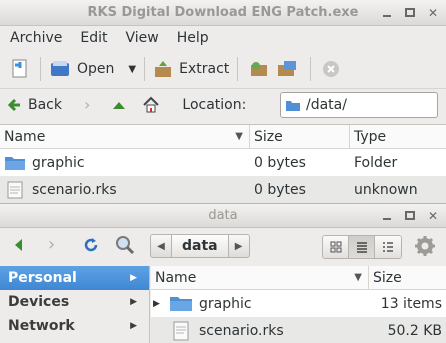 The height and width of the screenshot is (343, 446). I want to click on add-files-button, so click(259, 69).